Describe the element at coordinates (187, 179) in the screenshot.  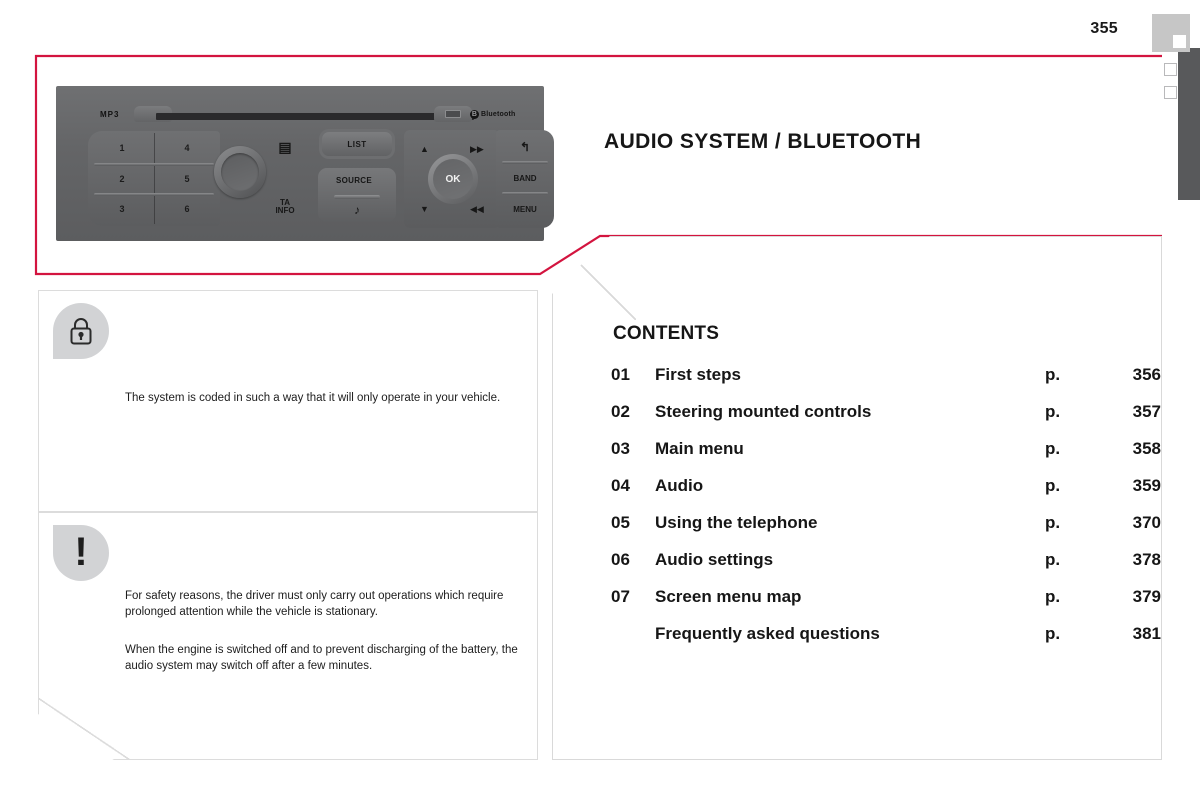
I see `preset-button-5: 5` at that location.